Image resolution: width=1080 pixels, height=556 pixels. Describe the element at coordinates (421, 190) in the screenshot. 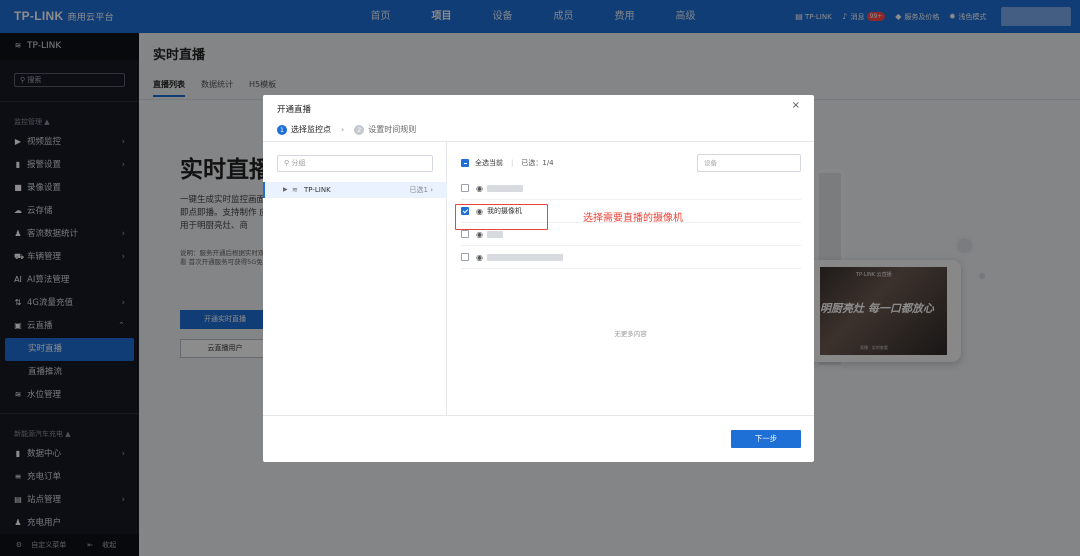

I see `tree-node-count: 已选1 ›` at that location.